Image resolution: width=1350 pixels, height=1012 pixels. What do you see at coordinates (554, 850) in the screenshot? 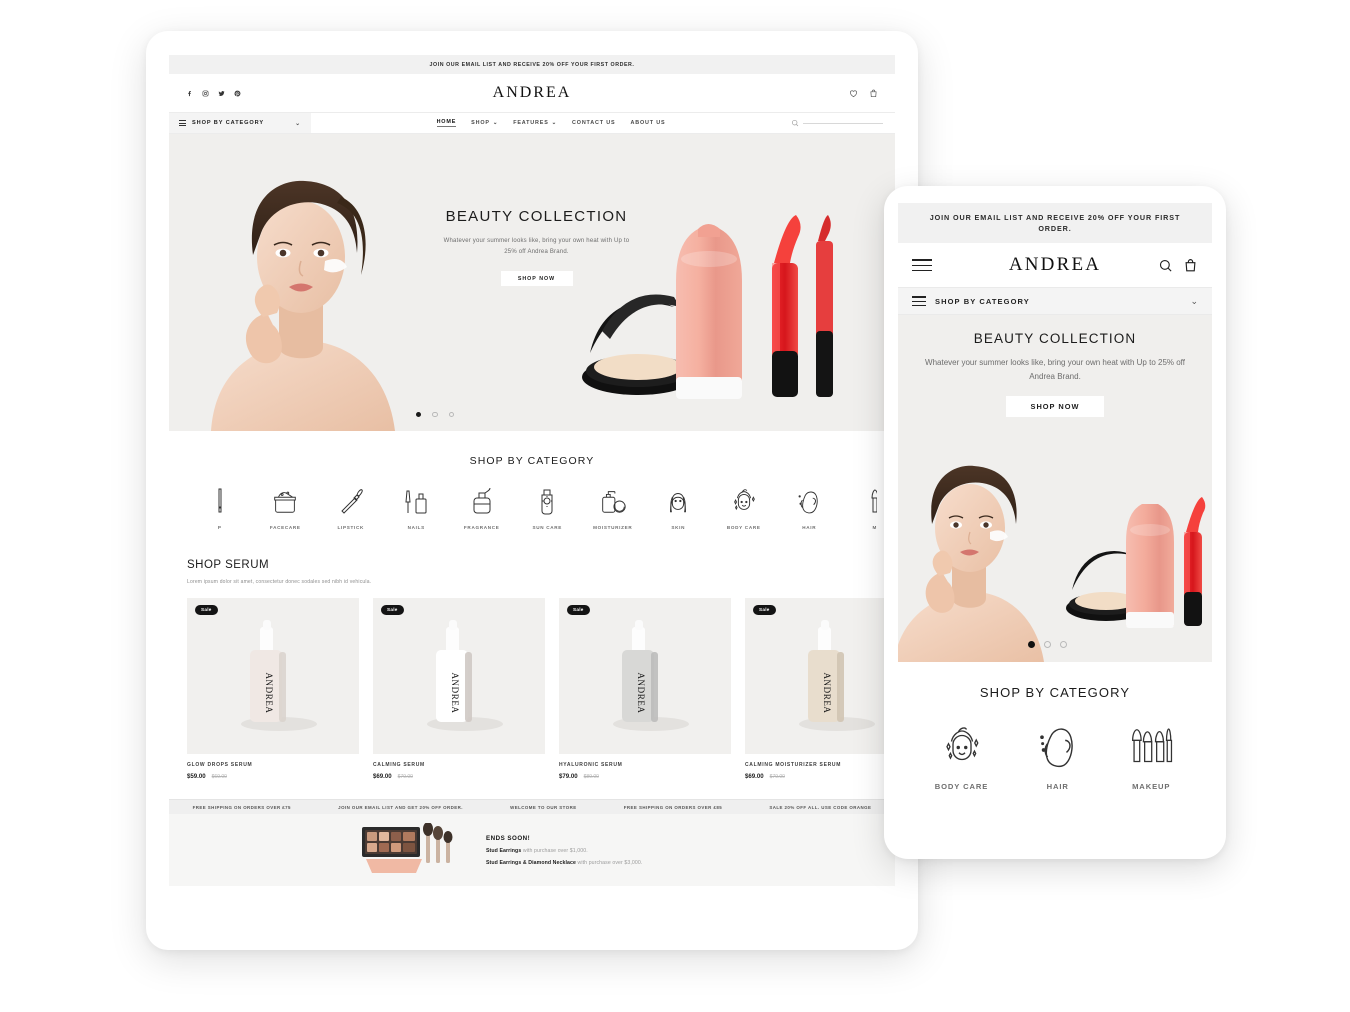
I see `promo-line-1-rest: with purchase over $1,000.` at bounding box center [554, 850].